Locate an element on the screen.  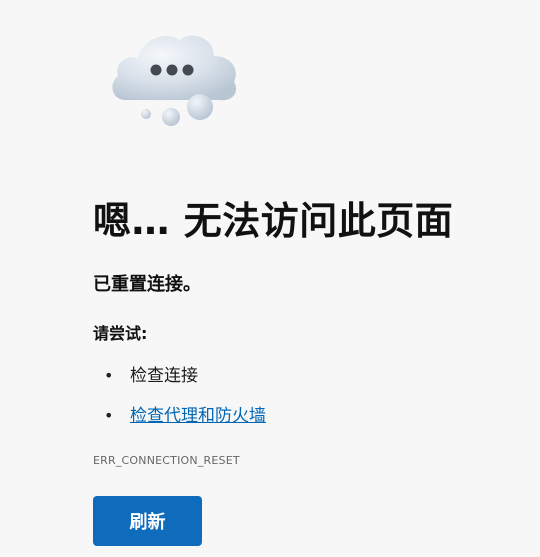
refresh-button: 刷新 is located at coordinates (147, 521).